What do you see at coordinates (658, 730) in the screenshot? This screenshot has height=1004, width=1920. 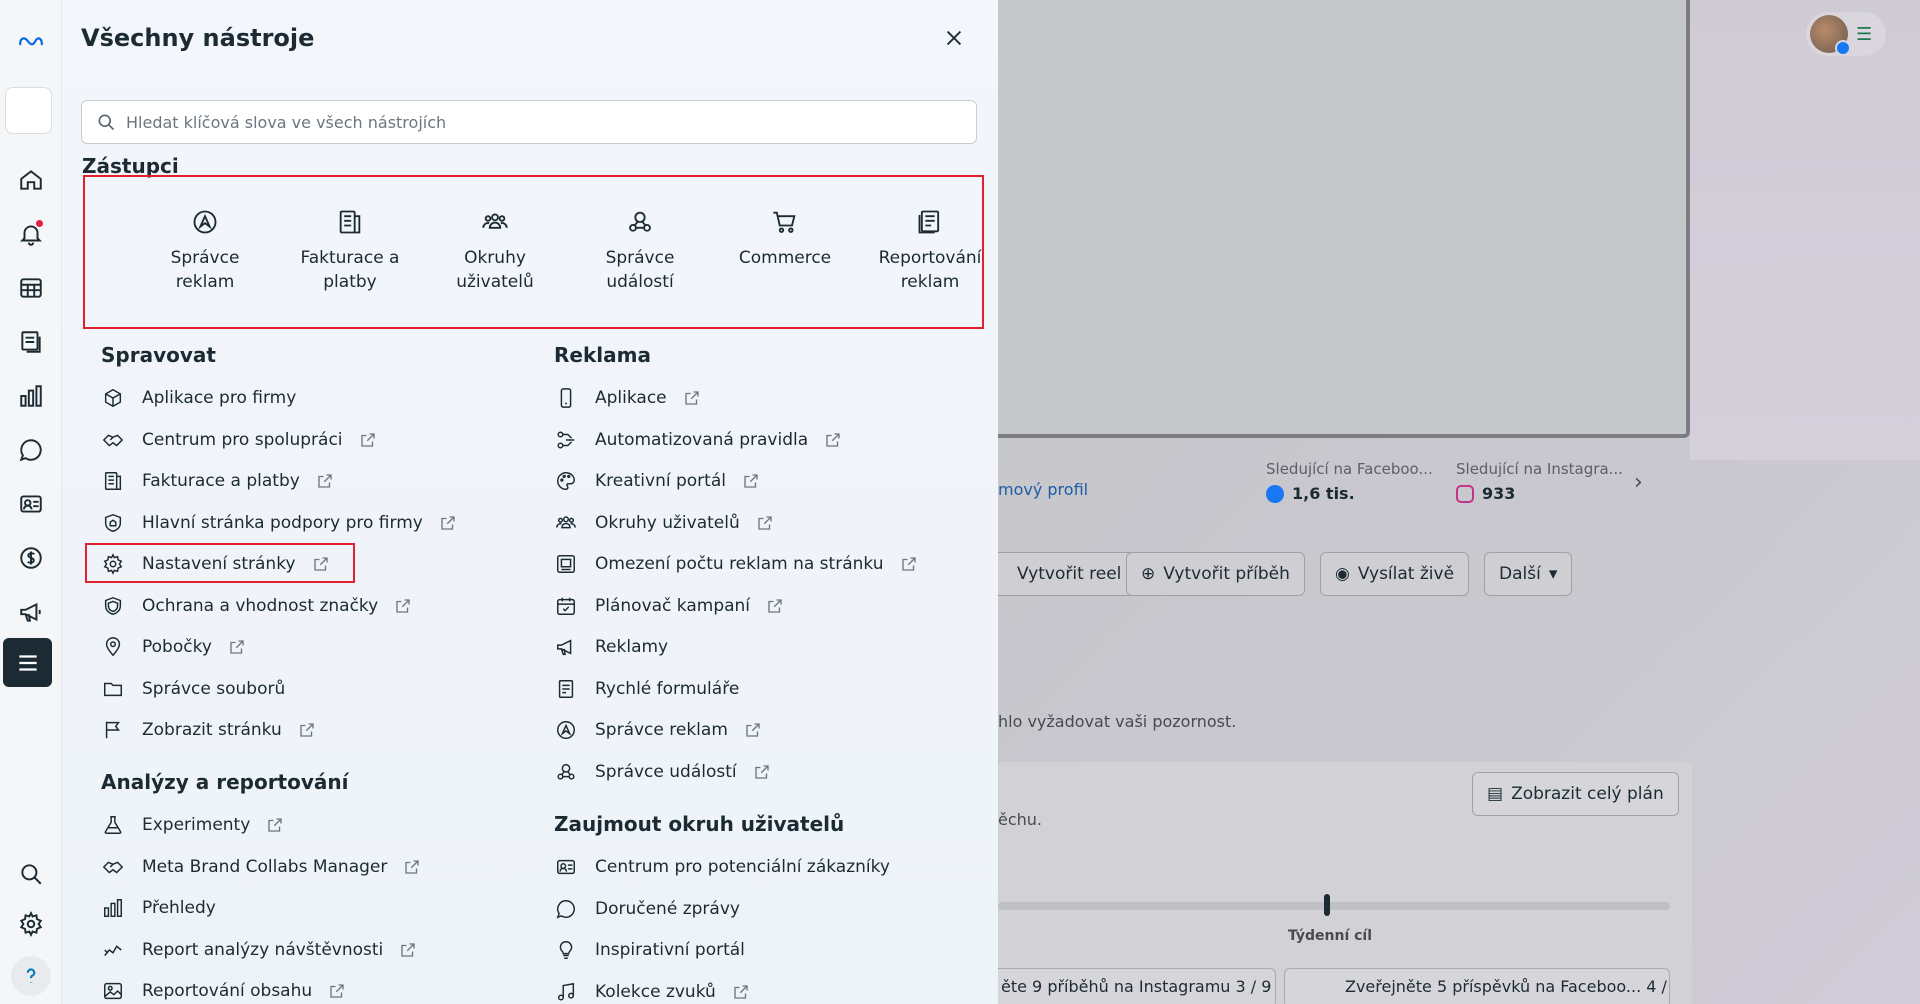 I see `tool-item-ads-manager: Správce reklam` at bounding box center [658, 730].